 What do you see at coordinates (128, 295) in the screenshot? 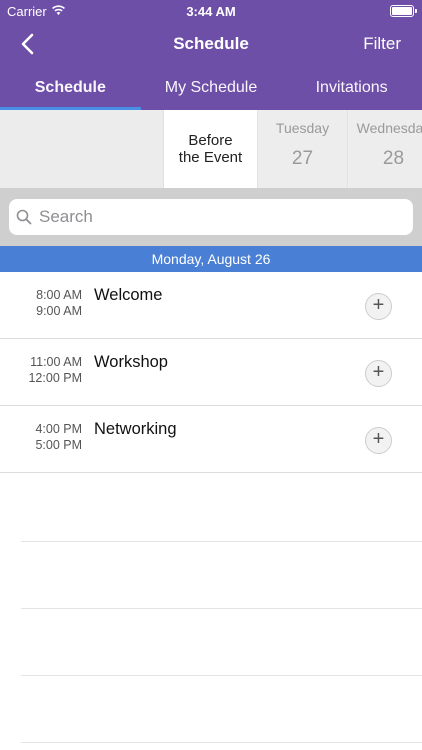
I see `session-title: Welcome` at bounding box center [128, 295].